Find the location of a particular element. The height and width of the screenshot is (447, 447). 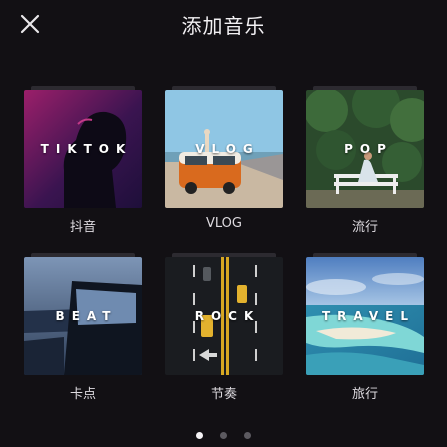

category-cover-tiktok: TIKTOK is located at coordinates (83, 149).